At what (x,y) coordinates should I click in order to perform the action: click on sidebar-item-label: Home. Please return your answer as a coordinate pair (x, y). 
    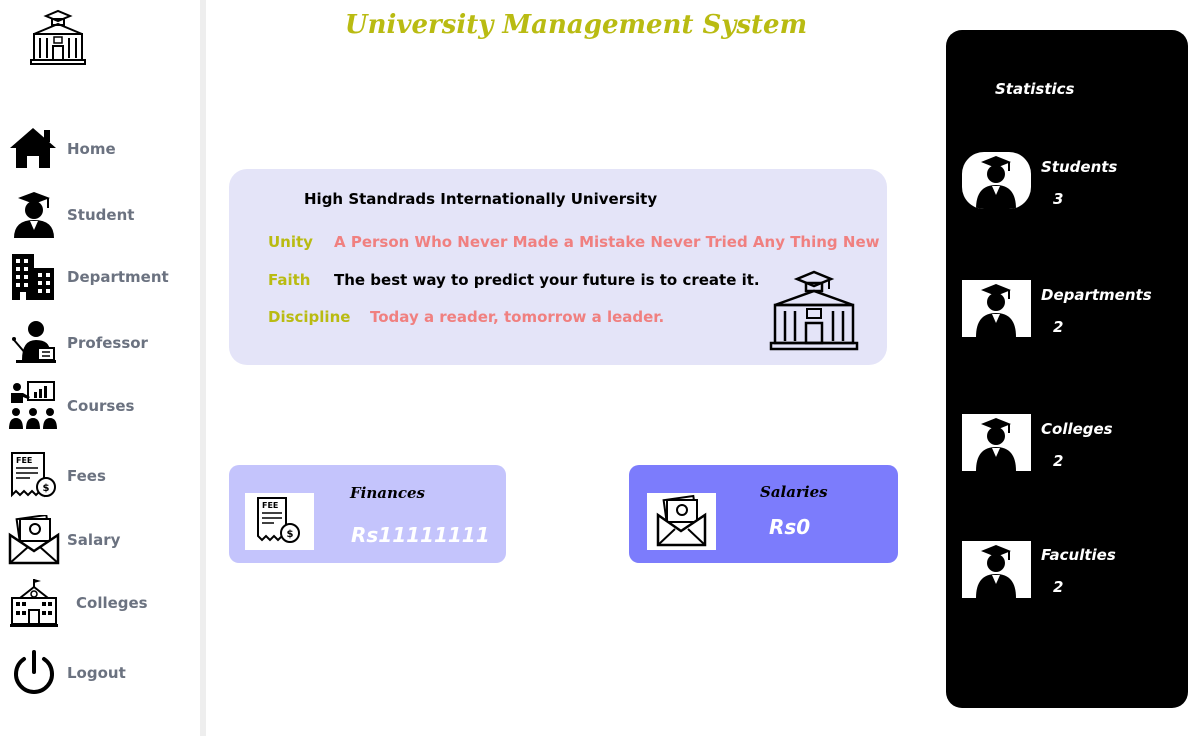
    Looking at the image, I should click on (91, 149).